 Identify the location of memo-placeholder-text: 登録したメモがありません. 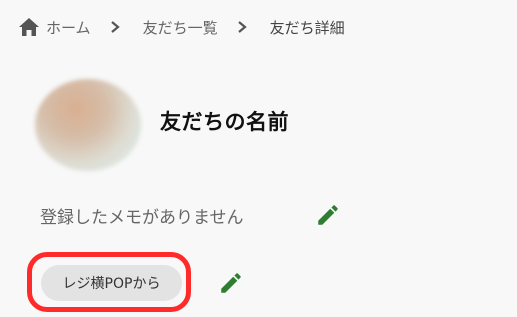
(142, 218).